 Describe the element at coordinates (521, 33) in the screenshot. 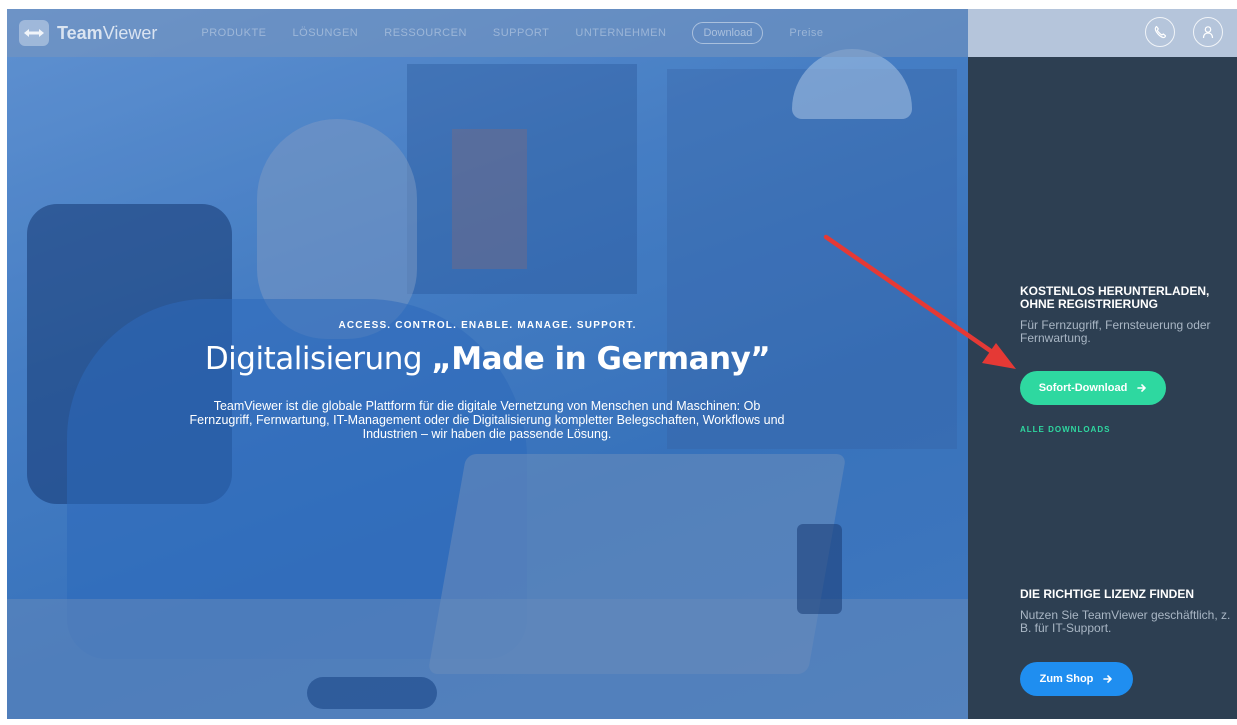

I see `nav-item-support: SUPPORT` at that location.